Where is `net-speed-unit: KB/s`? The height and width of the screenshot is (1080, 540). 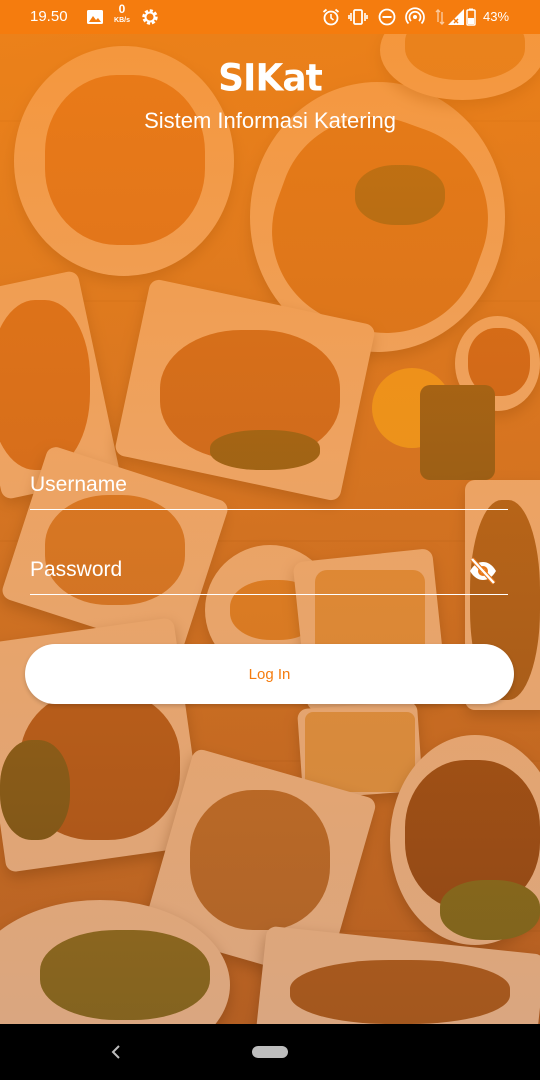 net-speed-unit: KB/s is located at coordinates (122, 20).